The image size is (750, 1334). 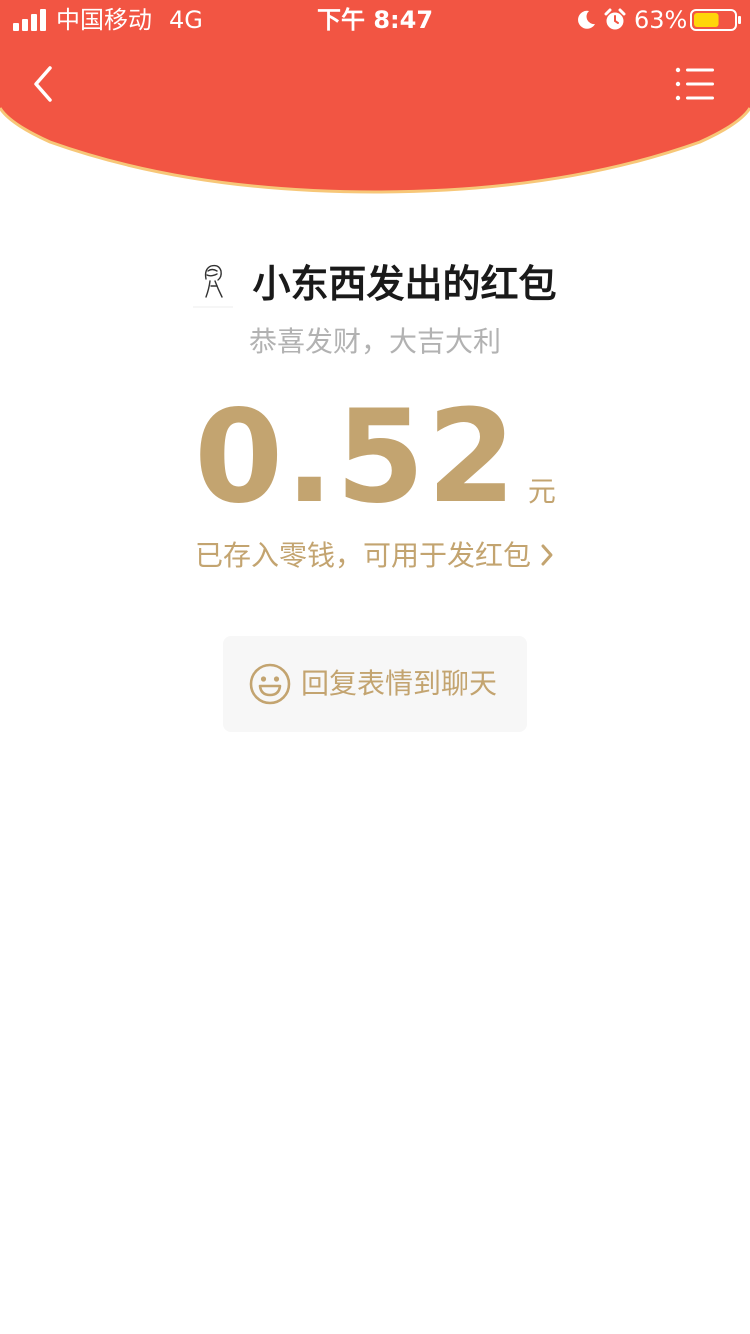 I want to click on amount-row: 0.52 元, so click(x=375, y=458).